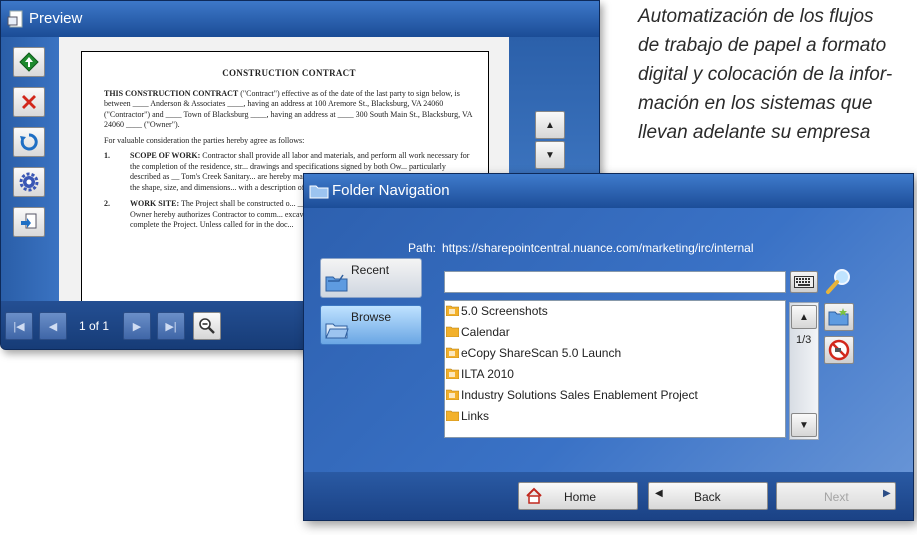  Describe the element at coordinates (336, 283) in the screenshot. I see `recent-folder-icon` at that location.